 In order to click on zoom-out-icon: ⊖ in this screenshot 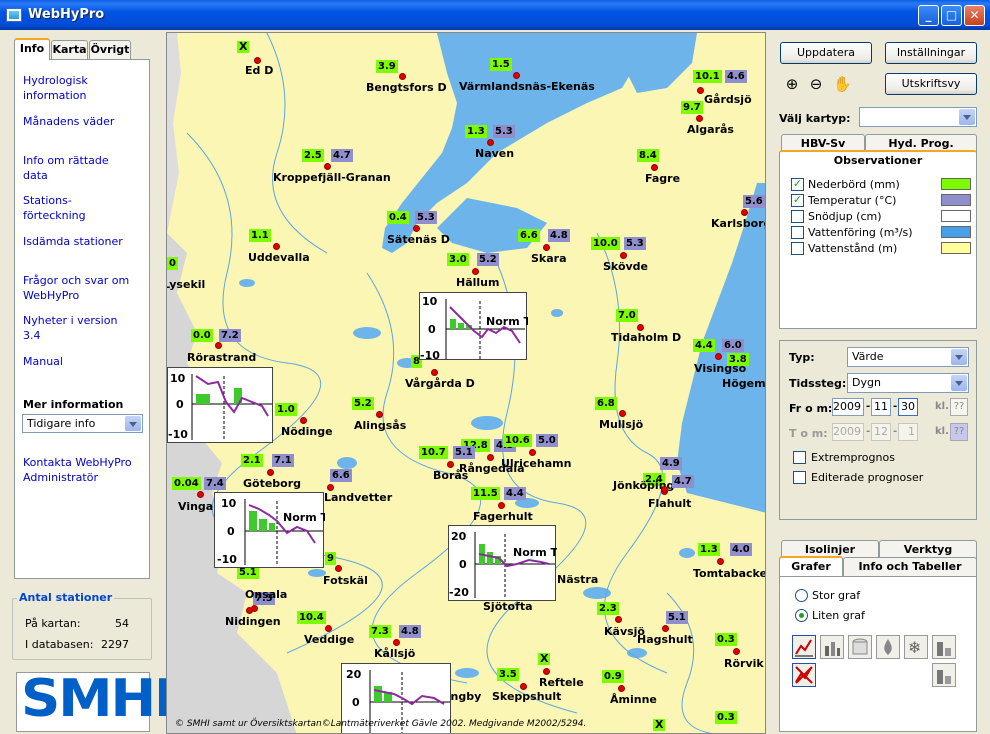, I will do `click(816, 83)`.